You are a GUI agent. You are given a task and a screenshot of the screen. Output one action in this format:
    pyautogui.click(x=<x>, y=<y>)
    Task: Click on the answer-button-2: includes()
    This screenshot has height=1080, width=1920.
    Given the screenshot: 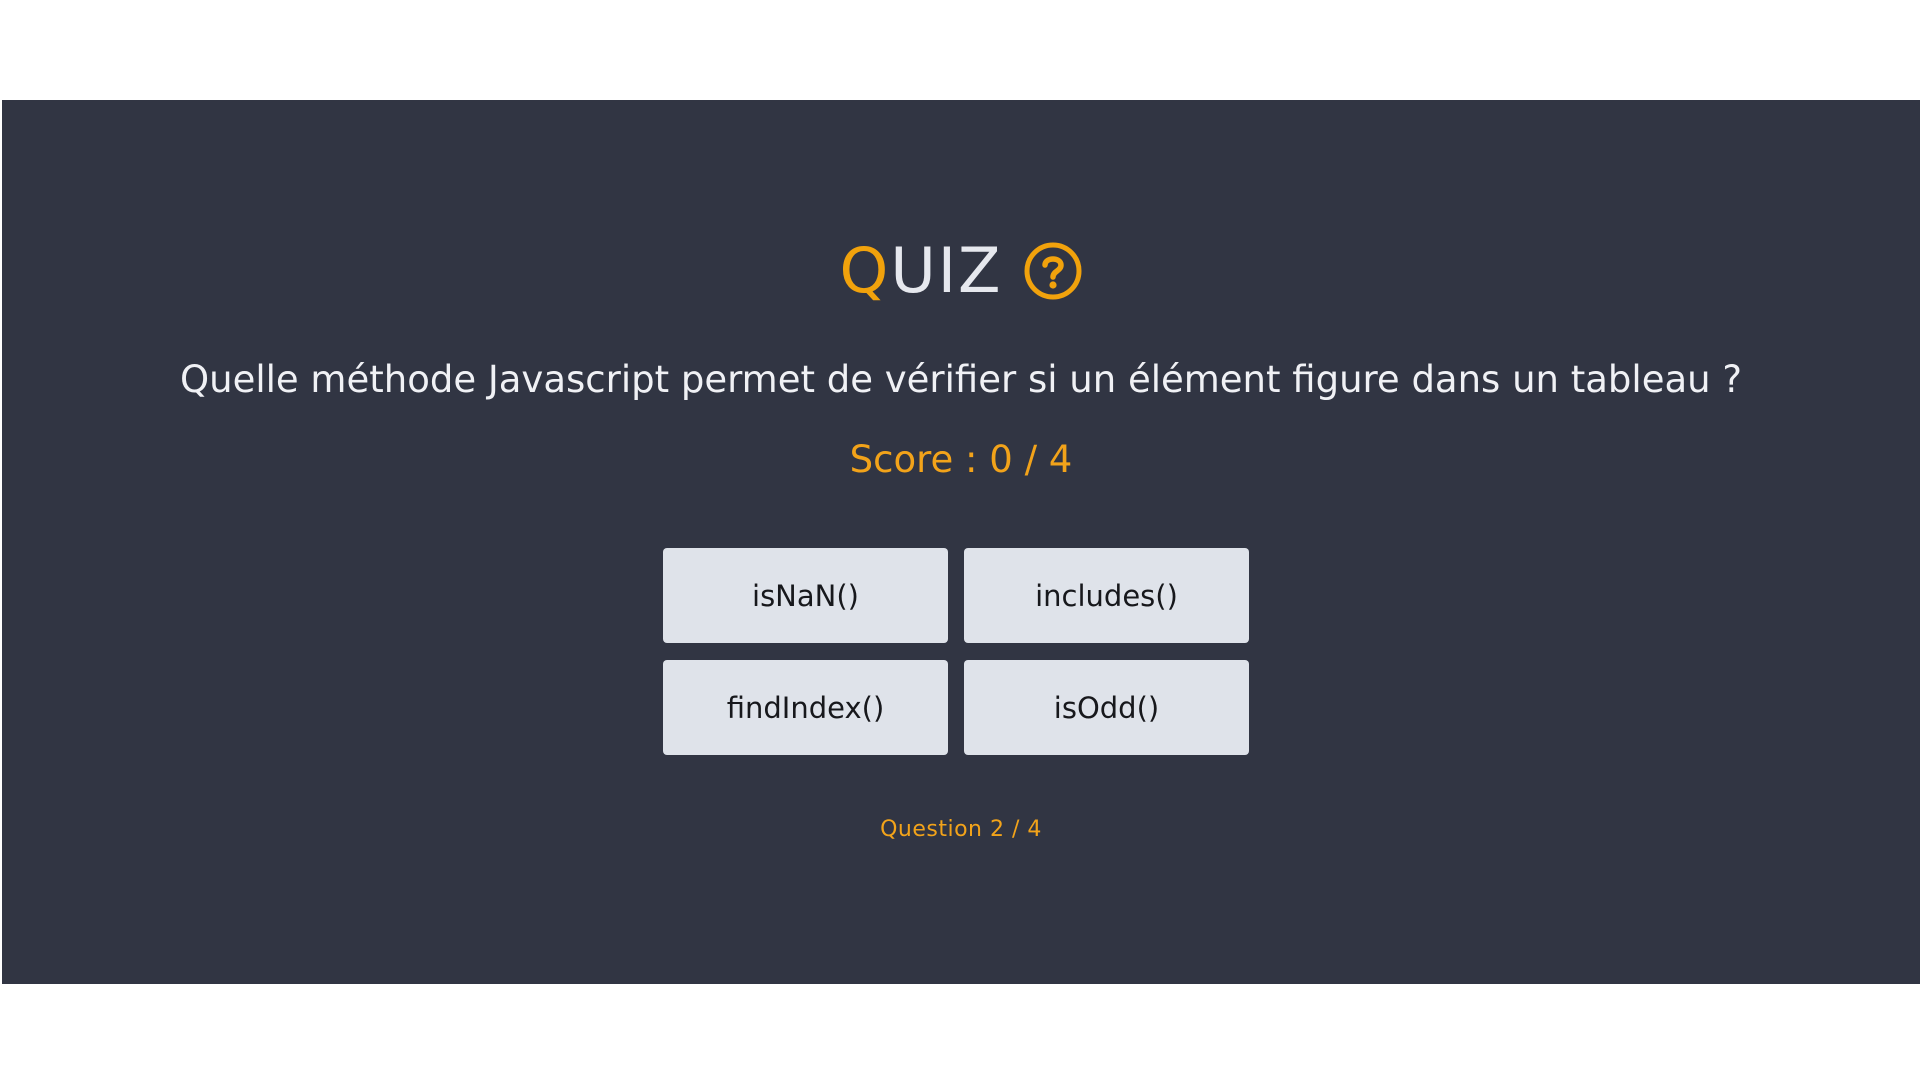 What is the action you would take?
    pyautogui.click(x=1106, y=595)
    